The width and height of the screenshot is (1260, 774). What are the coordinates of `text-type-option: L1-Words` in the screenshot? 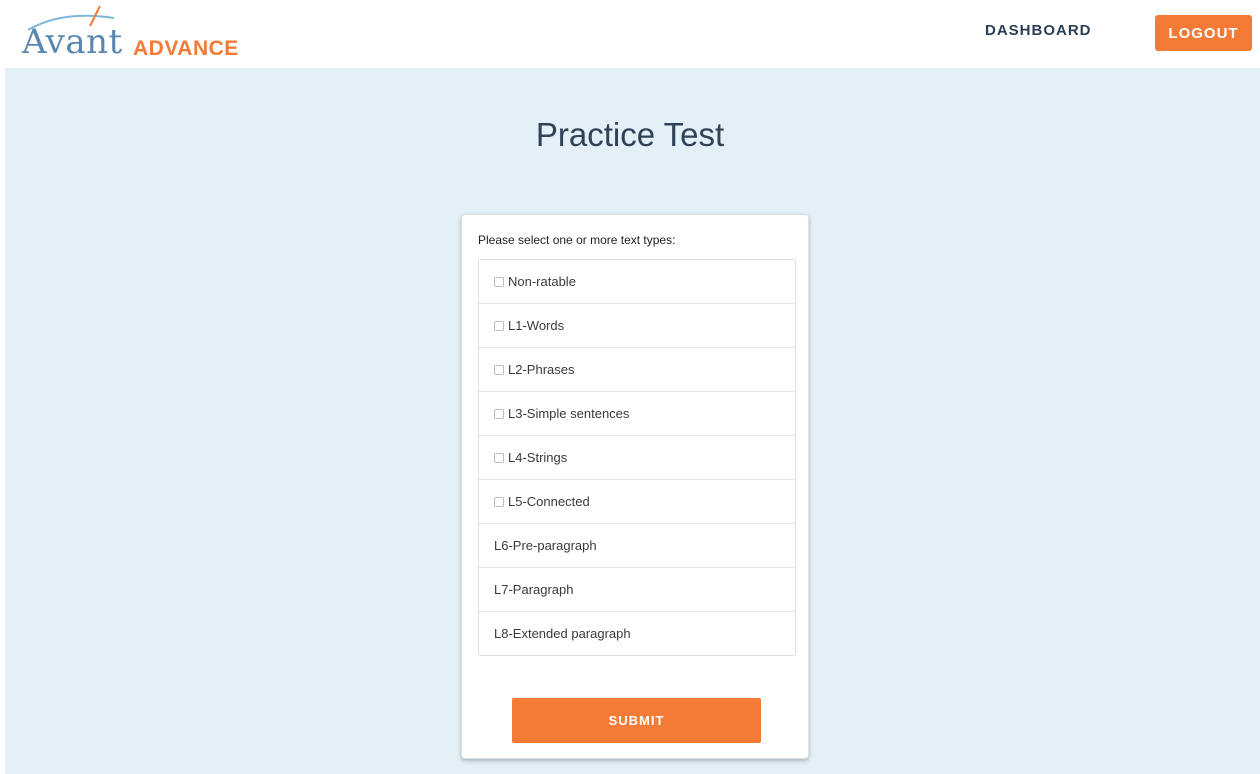 It's located at (637, 325).